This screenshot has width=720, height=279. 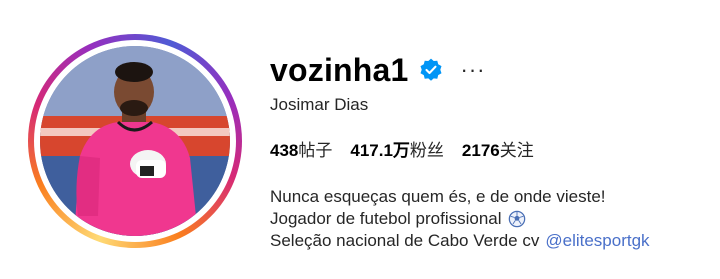 I want to click on posts-count: 438帖子, so click(x=301, y=150).